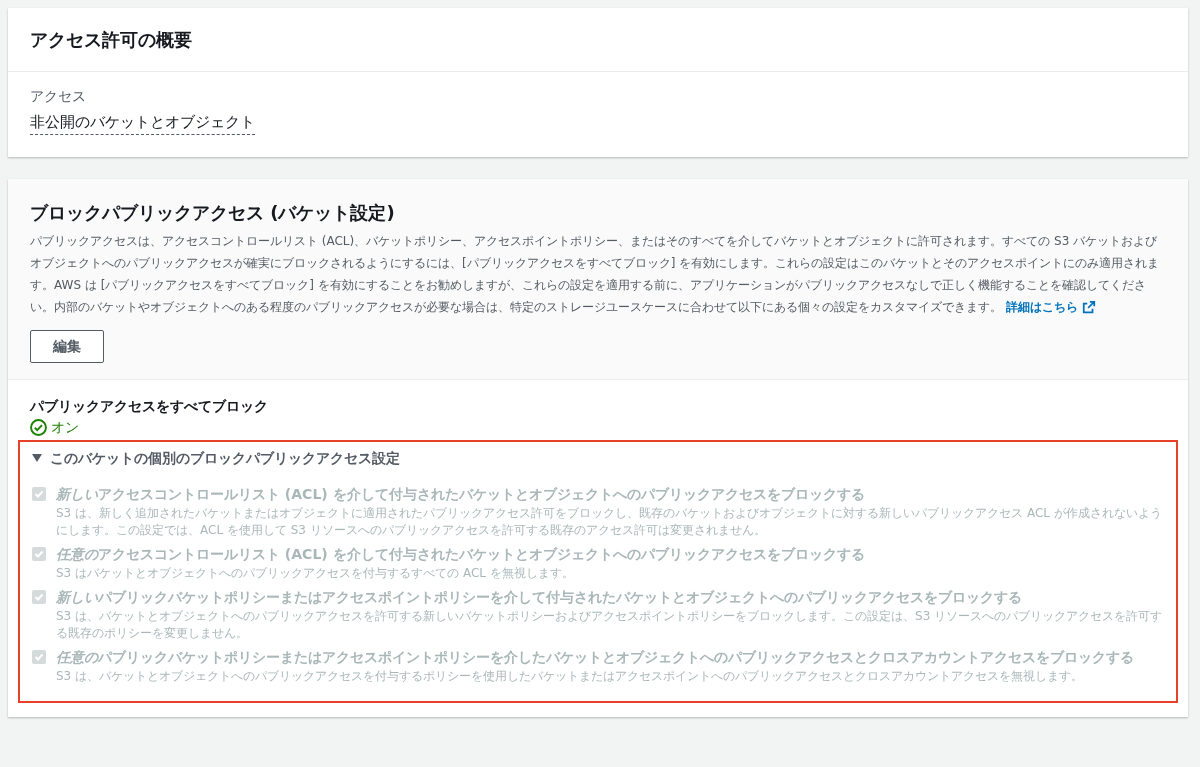 The height and width of the screenshot is (767, 1200). What do you see at coordinates (598, 273) in the screenshot?
I see `description-text: パブリックアクセスは、アクセスコントロールリスト (ACL)、バケットポリシー、アクセスポイントポリシー、またはそのすべてを介してバケットとオブジェクトに許可されます。すべての S3 バケットおよびオブジェクトへのパブリックアクセスが確実にブロックされるようにするには、[パブリックアクセスをすべてブロック] を有効にします。これらの設定はこのバケットとそのアクセスポイントにのみ適用されます。AWS は [パブリックアクセスをすべてブロック] を有効にすることをお勧めしますが、これらの設定を適用する前に、アプリケーションがパブリックアクセスなしで正しく機能することを確認してください。内部のバケットやオブジェクトへのある程度のパブリックアクセスが必要な場合は、特定のストレージユースケースに合わせて以下にある個々の設定をカスタマイズできます。 詳細はこちら` at bounding box center [598, 273].